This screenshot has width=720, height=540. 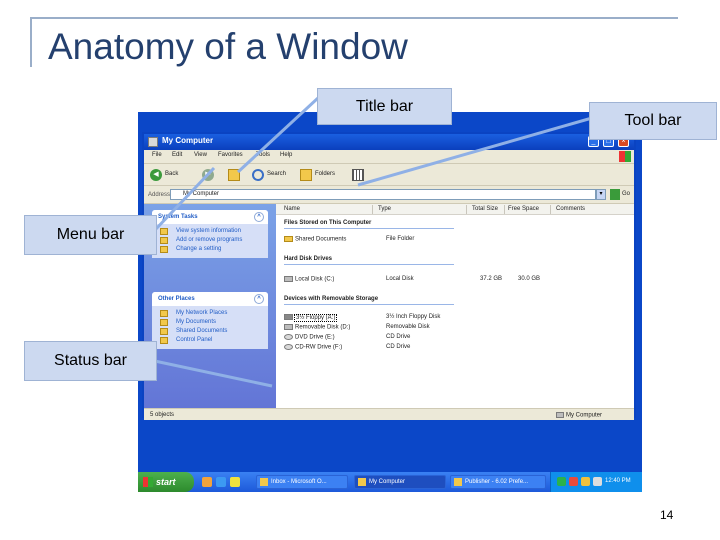 What do you see at coordinates (90, 361) in the screenshot?
I see `status-bar-callout: Status bar` at bounding box center [90, 361].